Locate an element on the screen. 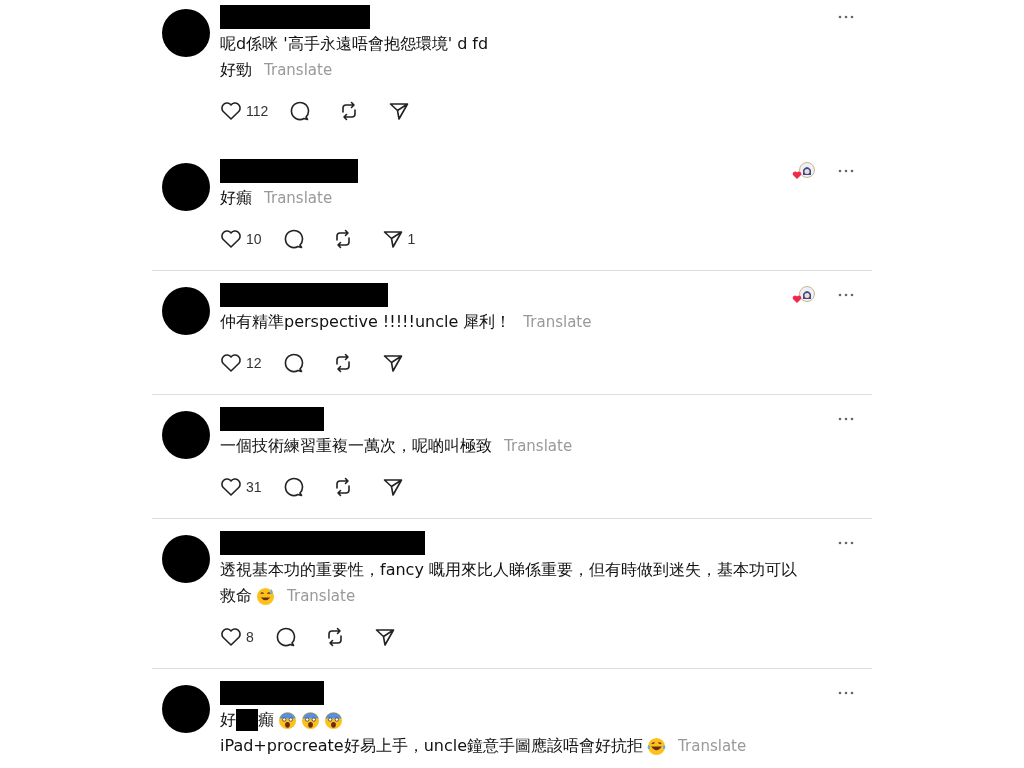 This screenshot has height=768, width=1024. comment-icon is located at coordinates (299, 111).